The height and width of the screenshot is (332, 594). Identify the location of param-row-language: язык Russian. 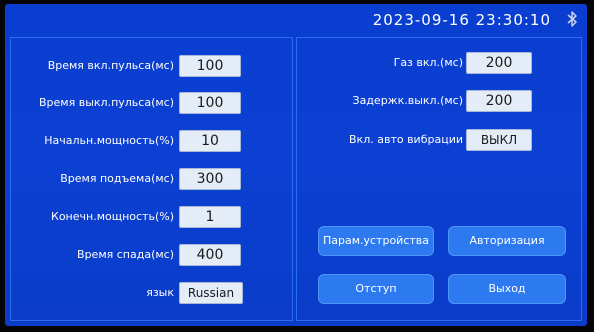
(152, 293).